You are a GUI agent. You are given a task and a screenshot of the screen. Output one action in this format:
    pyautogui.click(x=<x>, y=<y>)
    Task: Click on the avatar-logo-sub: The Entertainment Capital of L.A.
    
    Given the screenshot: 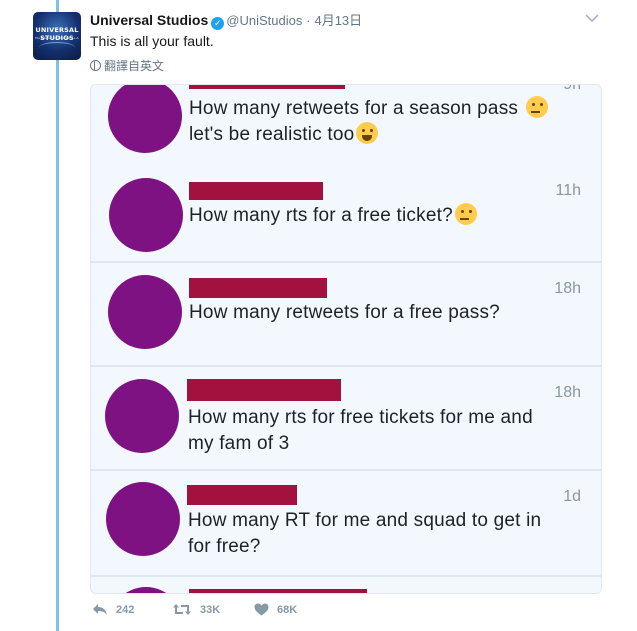 What is the action you would take?
    pyautogui.click(x=57, y=38)
    